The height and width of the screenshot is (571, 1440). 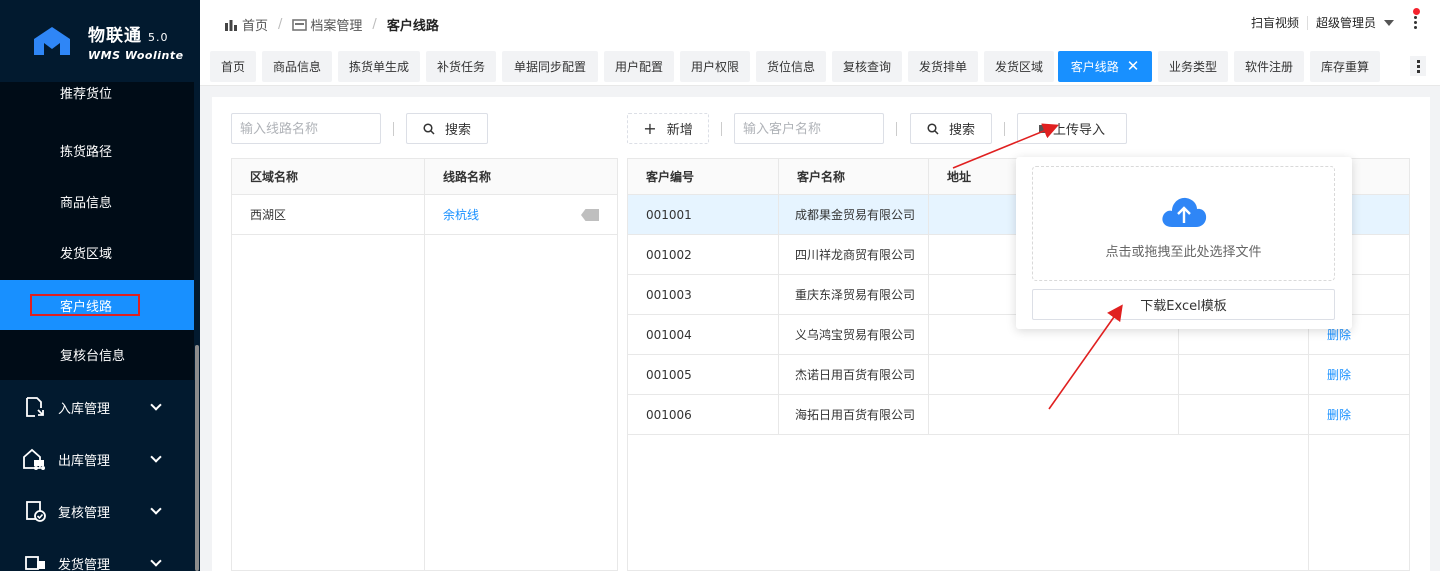 What do you see at coordinates (336, 24) in the screenshot?
I see `breadcrumb-archive: 档案管理` at bounding box center [336, 24].